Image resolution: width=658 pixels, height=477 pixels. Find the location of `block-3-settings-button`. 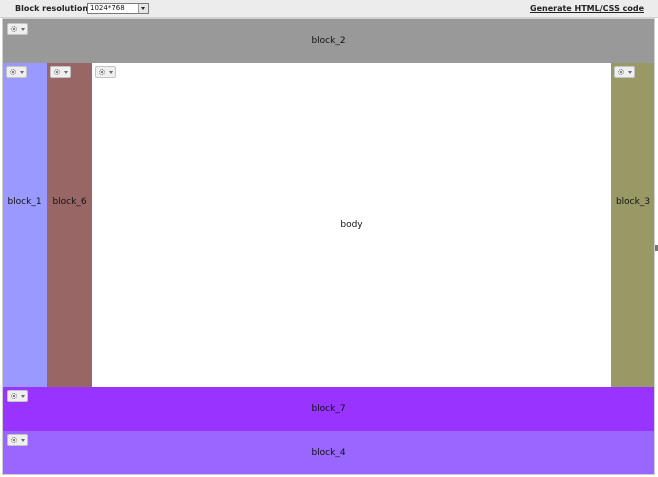

block-3-settings-button is located at coordinates (624, 72).